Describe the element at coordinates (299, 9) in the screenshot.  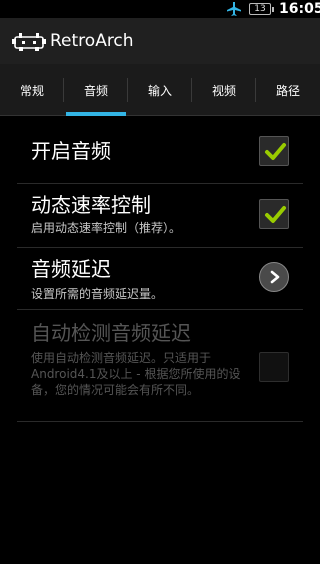
I see `status-clock: 16:05` at that location.